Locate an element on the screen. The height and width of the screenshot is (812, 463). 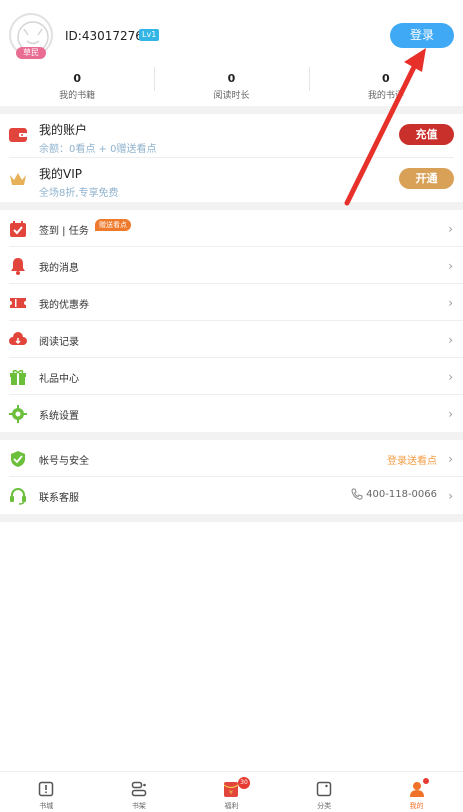
login-reward-hint: 登录送看点 is located at coordinates (412, 461).